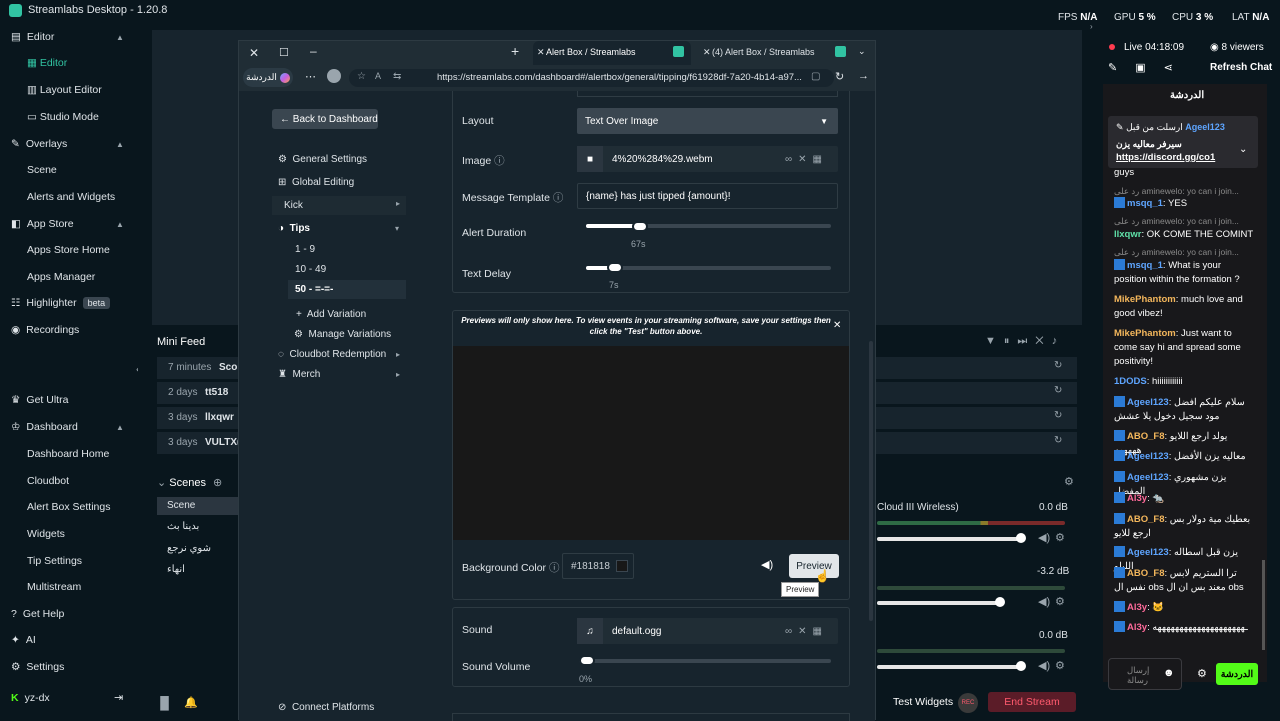 The width and height of the screenshot is (1280, 721). I want to click on minimize-icon: –, so click(313, 51).